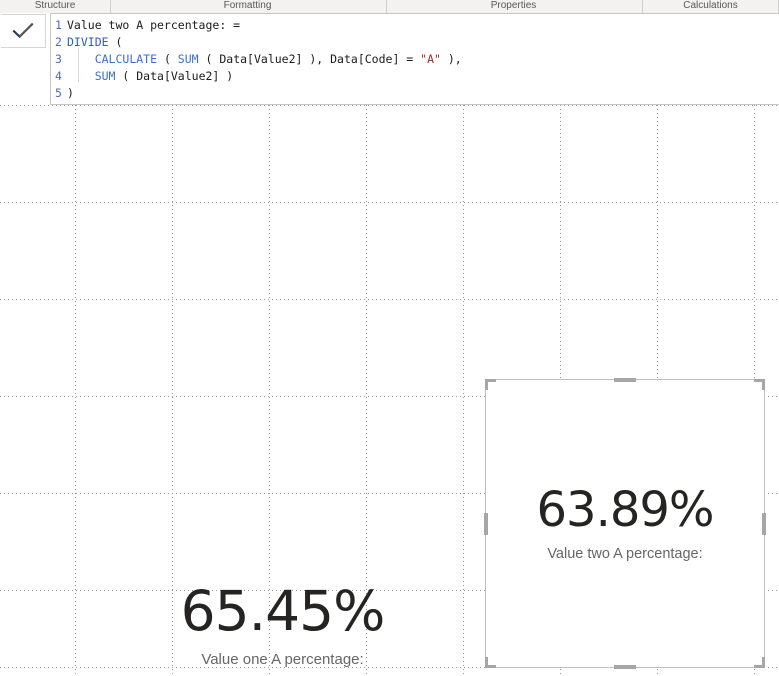 This screenshot has width=779, height=676. Describe the element at coordinates (490, 384) in the screenshot. I see `resize-handle-top-left` at that location.